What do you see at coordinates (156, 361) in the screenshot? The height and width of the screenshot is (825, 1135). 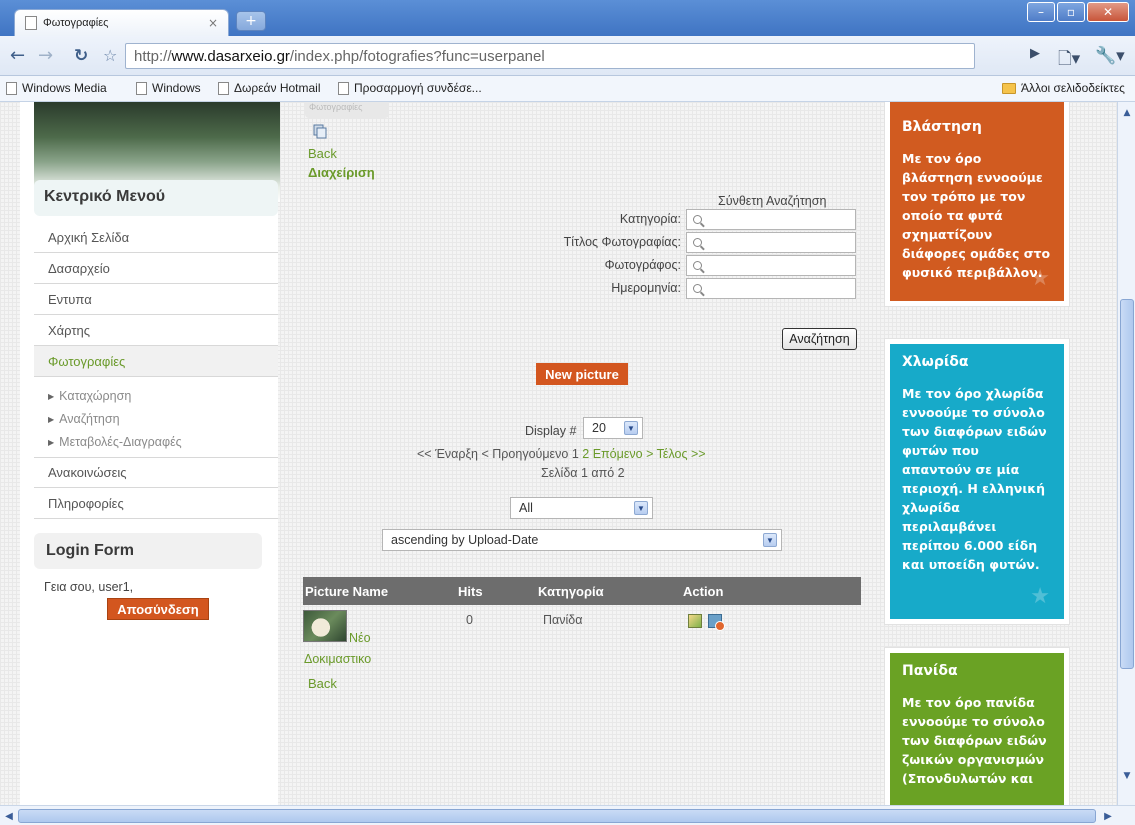 I see `sidebar-item-photos: Φωτογραφίες` at bounding box center [156, 361].